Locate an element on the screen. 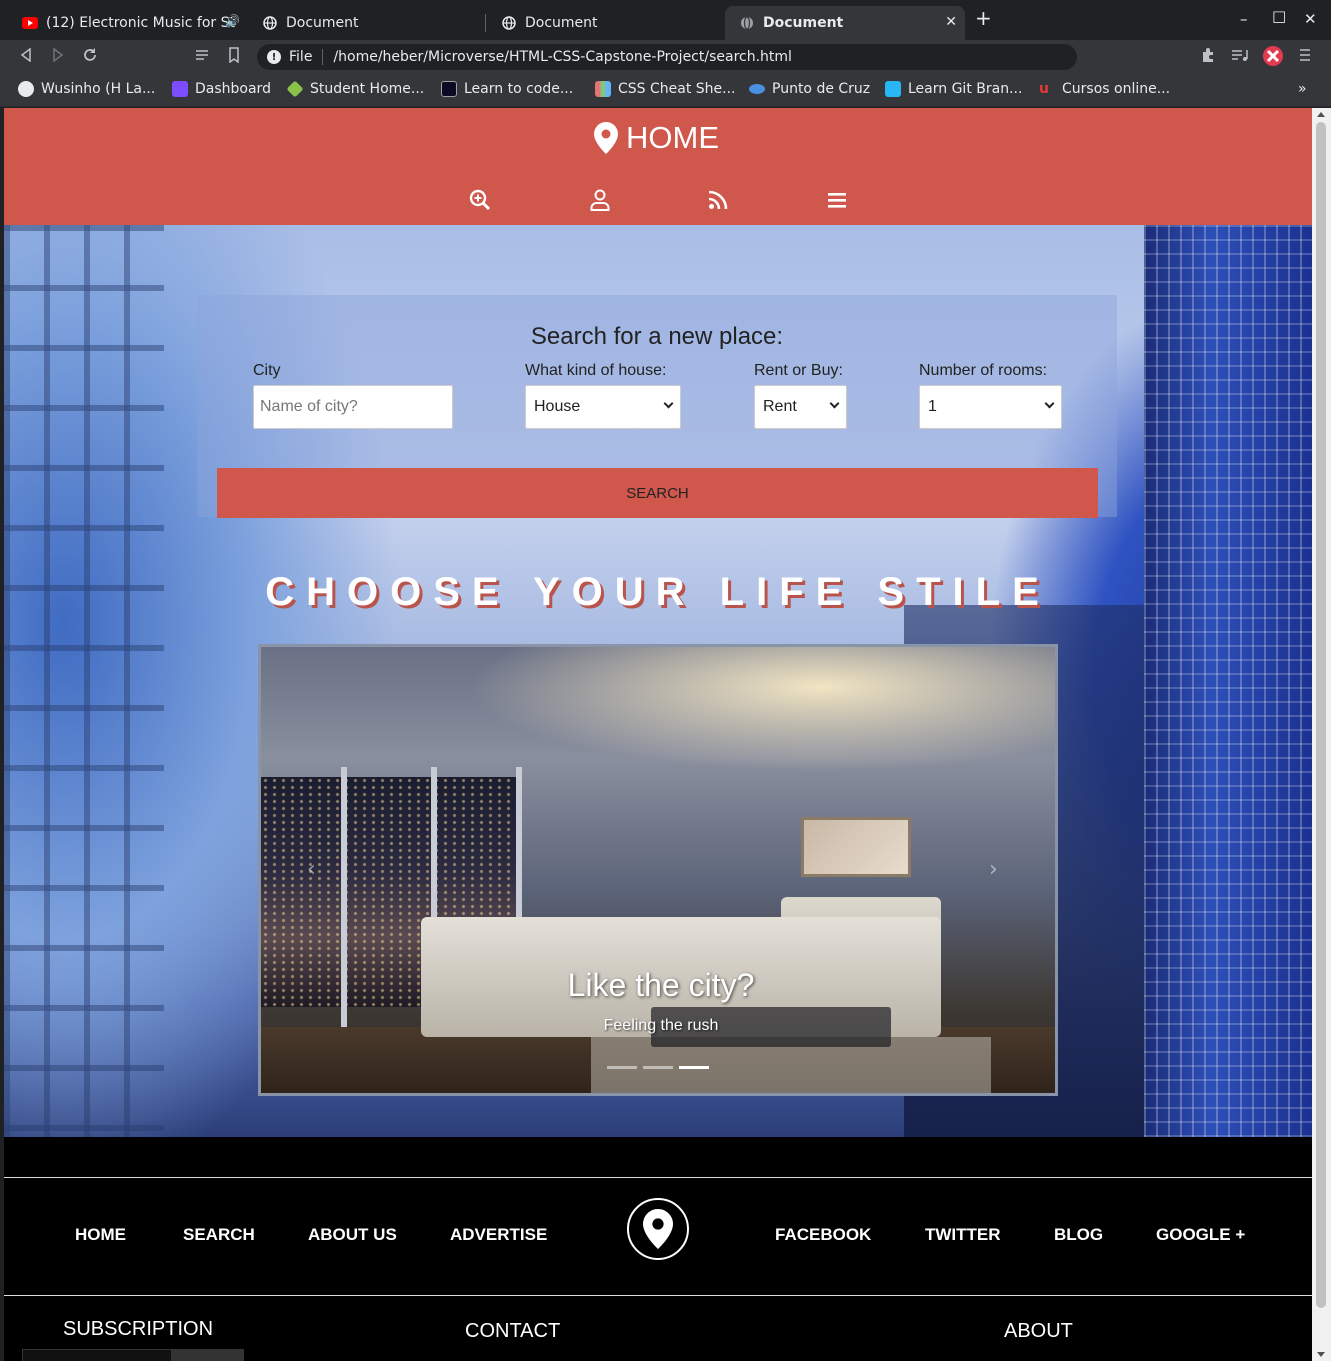  bookmark-item: Dashboard is located at coordinates (221, 89).